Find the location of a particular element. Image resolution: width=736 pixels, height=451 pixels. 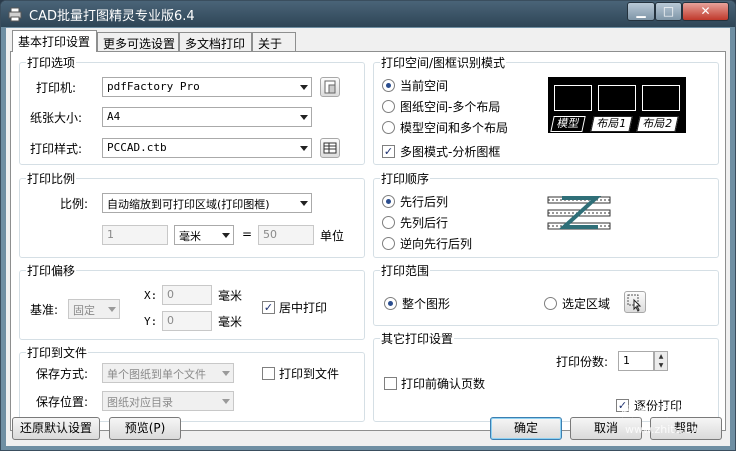

preview-button: 预览(P) is located at coordinates (145, 428).